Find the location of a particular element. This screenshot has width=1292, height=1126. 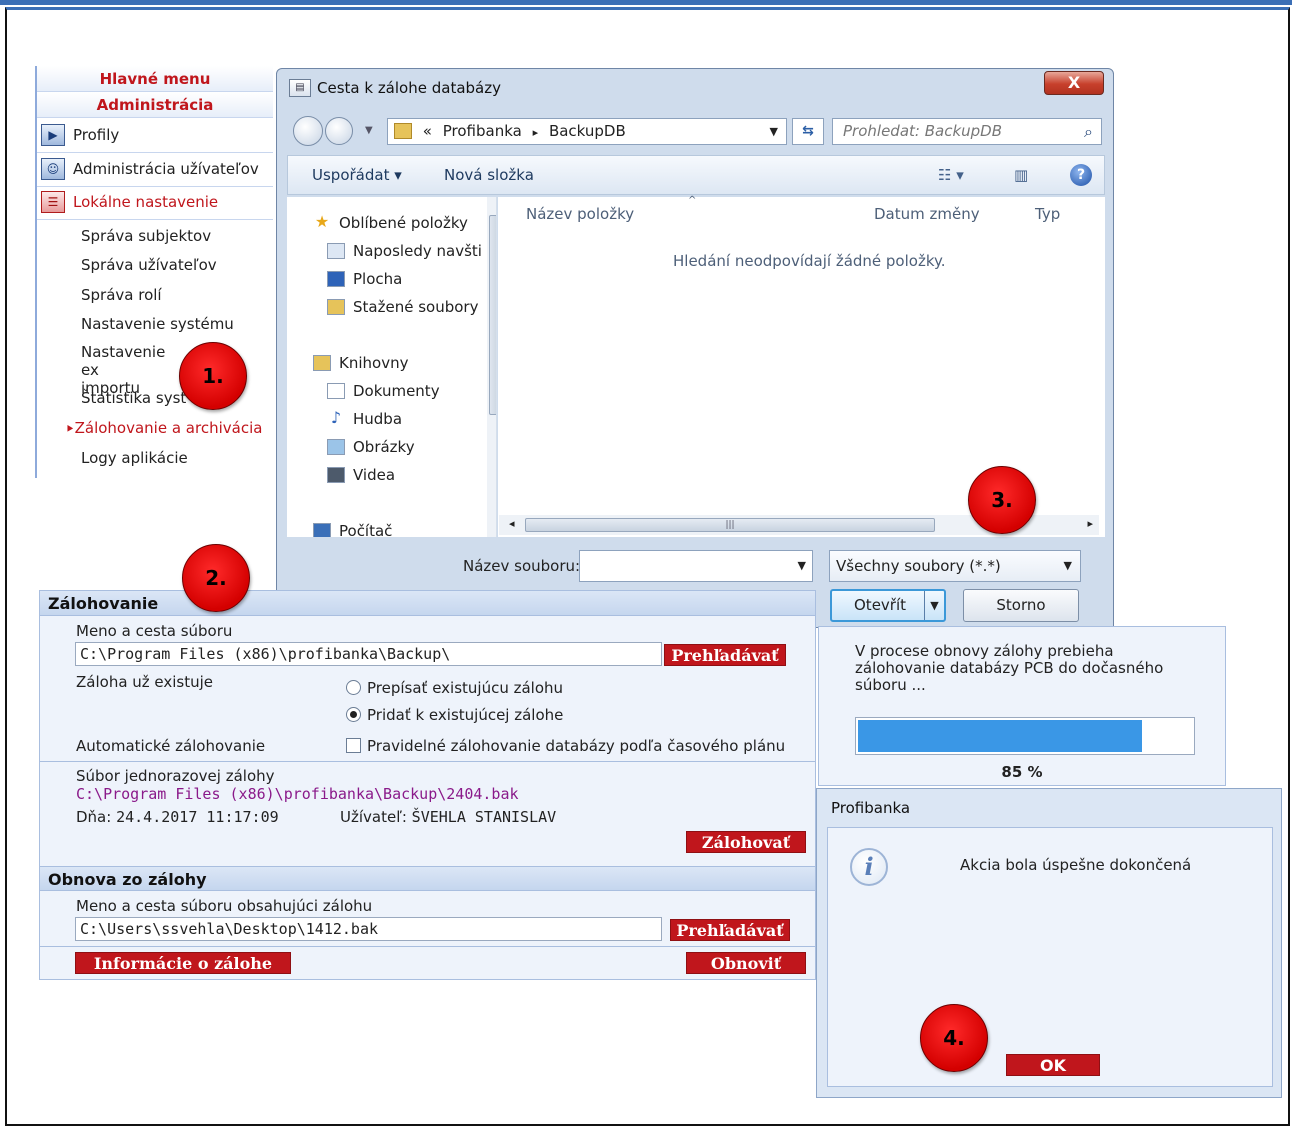

submenu-app-logs: Logy aplikácie is located at coordinates (134, 458).